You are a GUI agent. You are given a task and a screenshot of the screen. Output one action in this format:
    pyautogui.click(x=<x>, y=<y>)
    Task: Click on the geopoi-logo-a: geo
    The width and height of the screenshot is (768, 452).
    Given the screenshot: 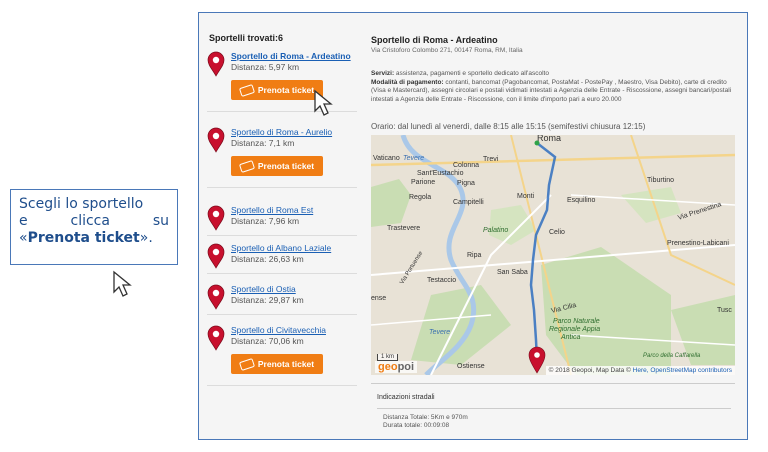 What is the action you would take?
    pyautogui.click(x=388, y=367)
    